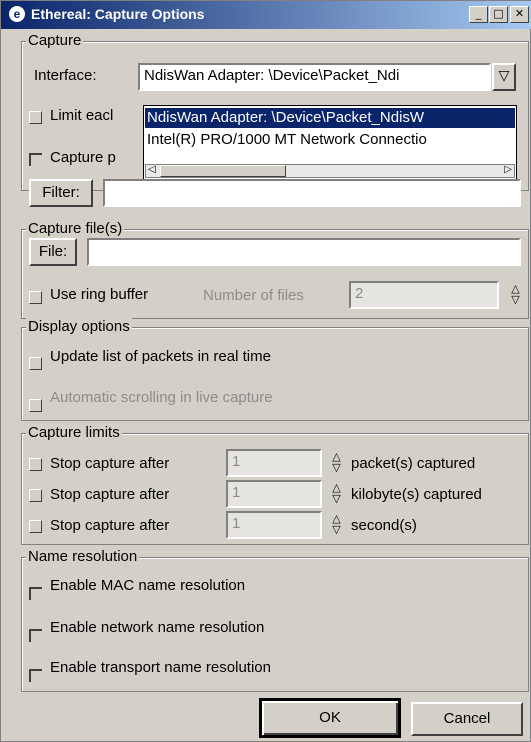 The width and height of the screenshot is (531, 742). Describe the element at coordinates (35, 117) in the screenshot. I see `limit-each-checkbox` at that location.